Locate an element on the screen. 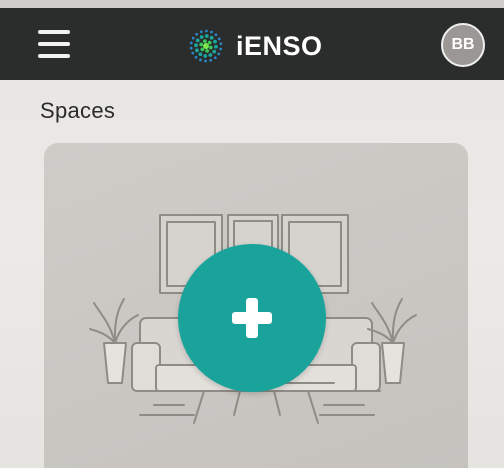 This screenshot has height=468, width=504. add-space-button is located at coordinates (252, 318).